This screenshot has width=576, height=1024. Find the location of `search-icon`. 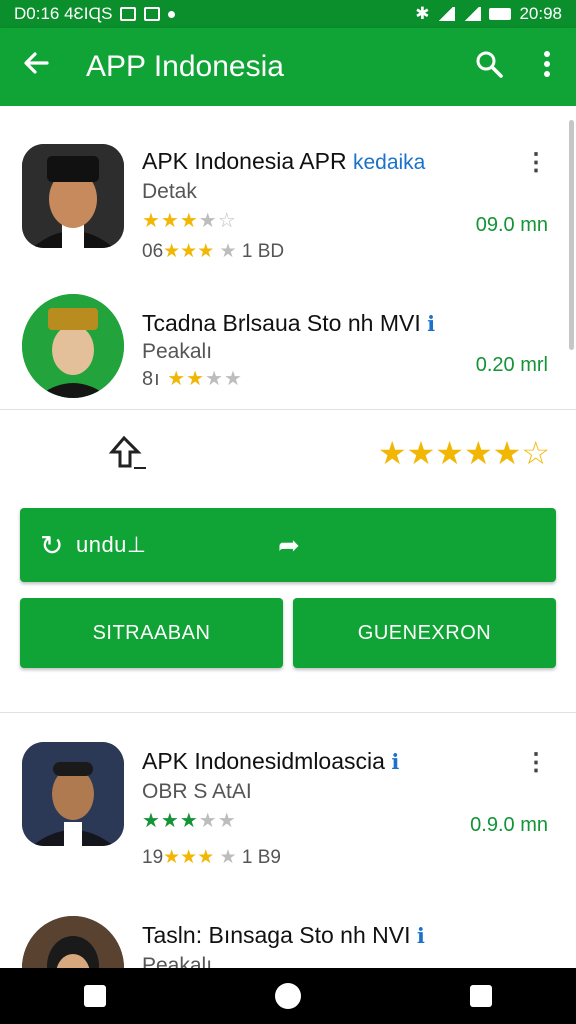

search-icon is located at coordinates (489, 67).